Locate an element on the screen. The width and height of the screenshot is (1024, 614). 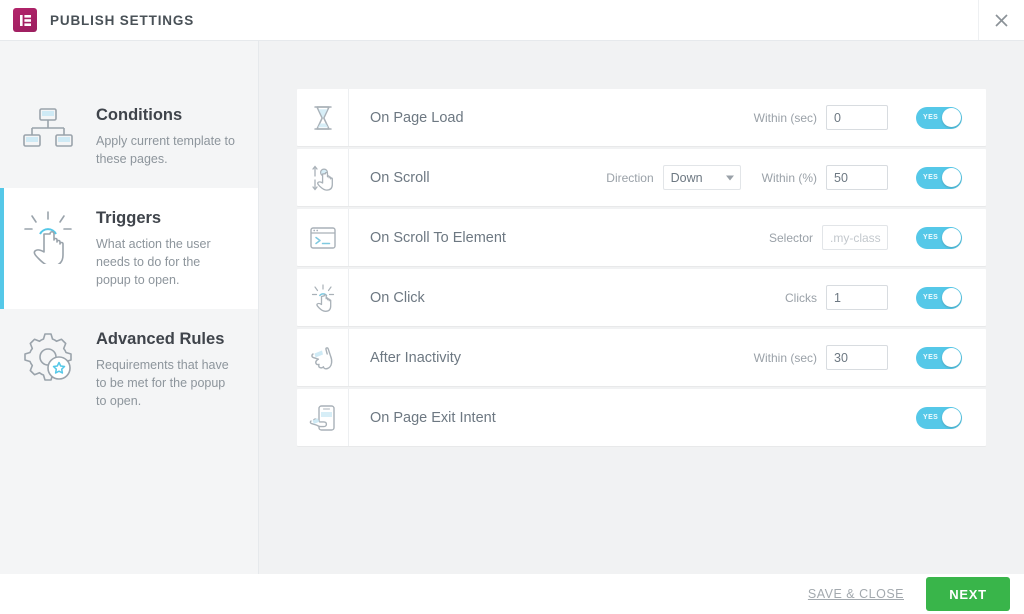
phone-exit-icon is located at coordinates (323, 417).